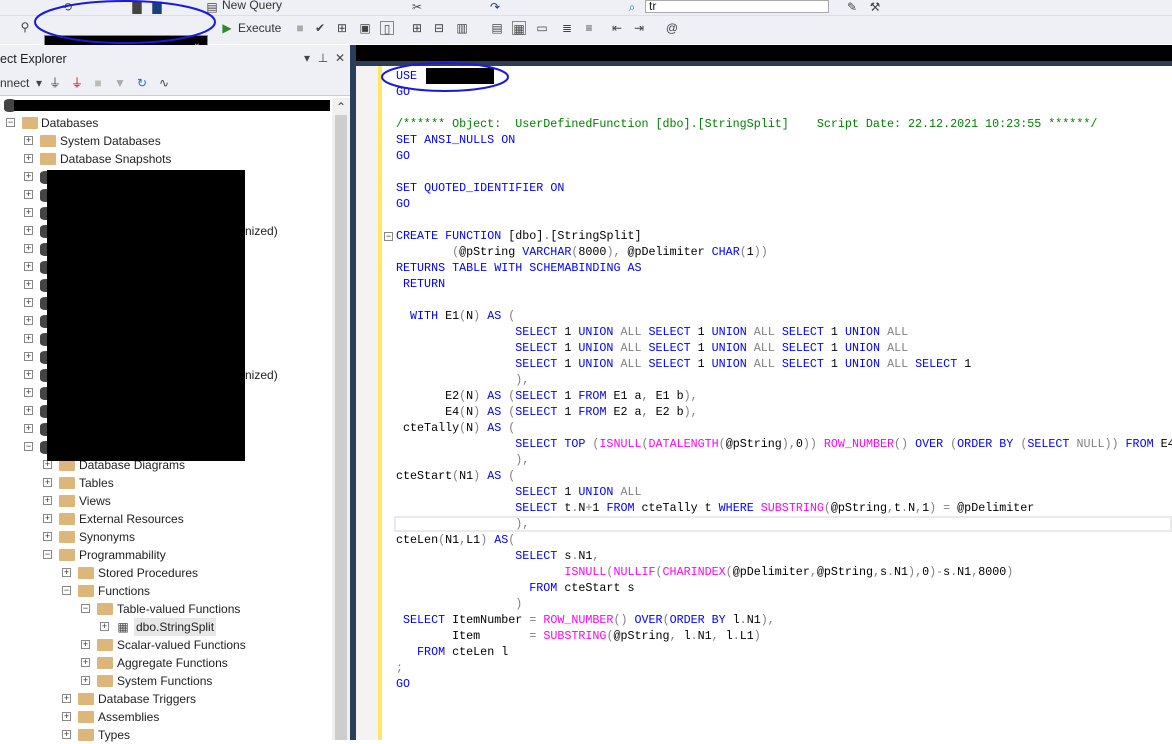  What do you see at coordinates (165, 519) in the screenshot?
I see `tree-node: + External Resources` at bounding box center [165, 519].